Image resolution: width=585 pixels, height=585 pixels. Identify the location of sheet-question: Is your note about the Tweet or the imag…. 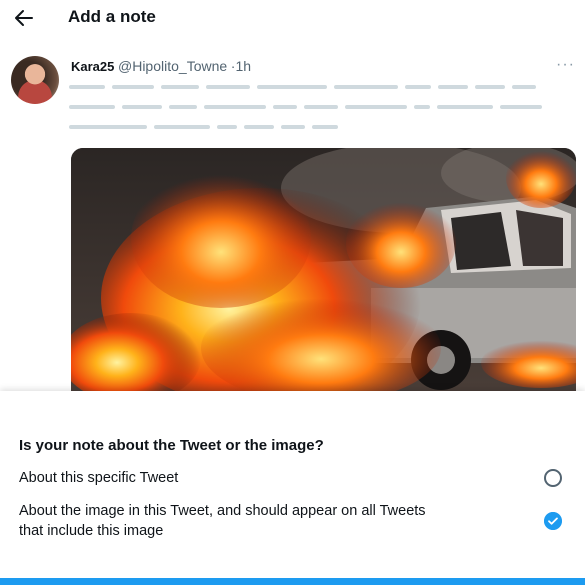
(171, 445).